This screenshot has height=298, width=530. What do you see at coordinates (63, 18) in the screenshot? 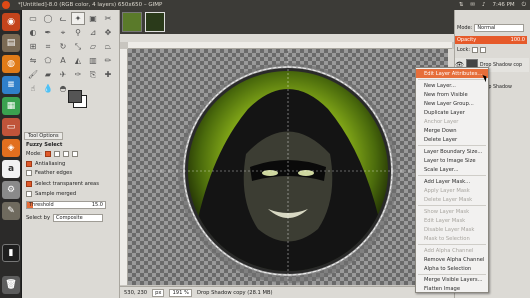
I see `free-select-icon: ᓚ` at bounding box center [63, 18].